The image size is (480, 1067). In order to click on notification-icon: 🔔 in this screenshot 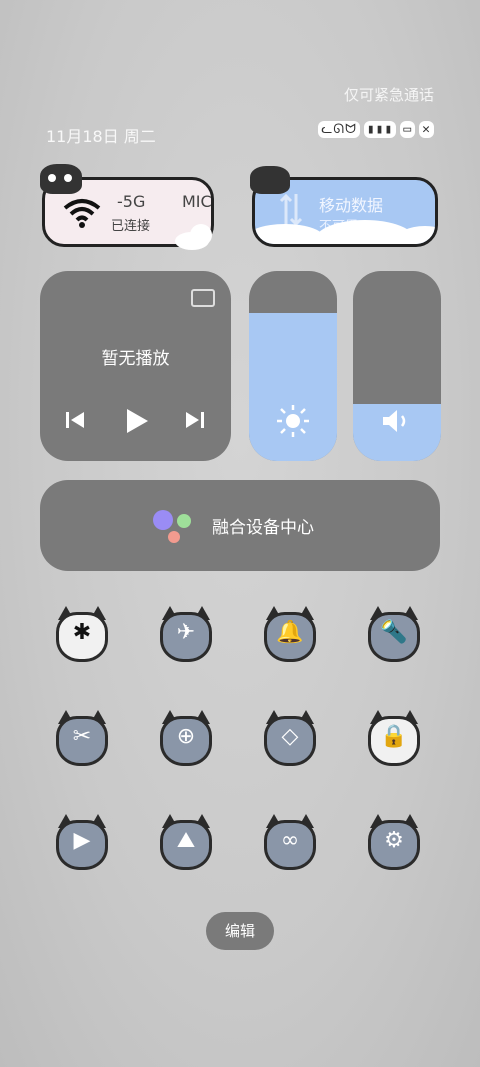, I will do `click(290, 632)`.